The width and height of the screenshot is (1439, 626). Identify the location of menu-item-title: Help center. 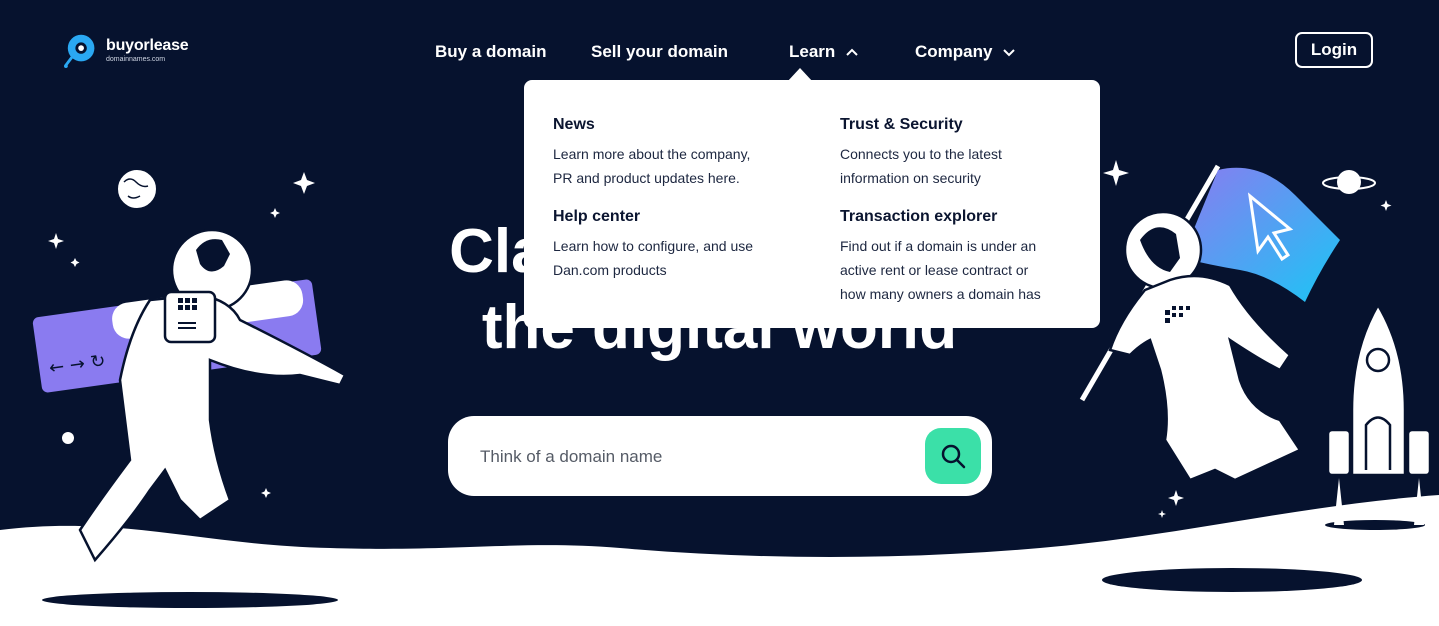
(597, 216).